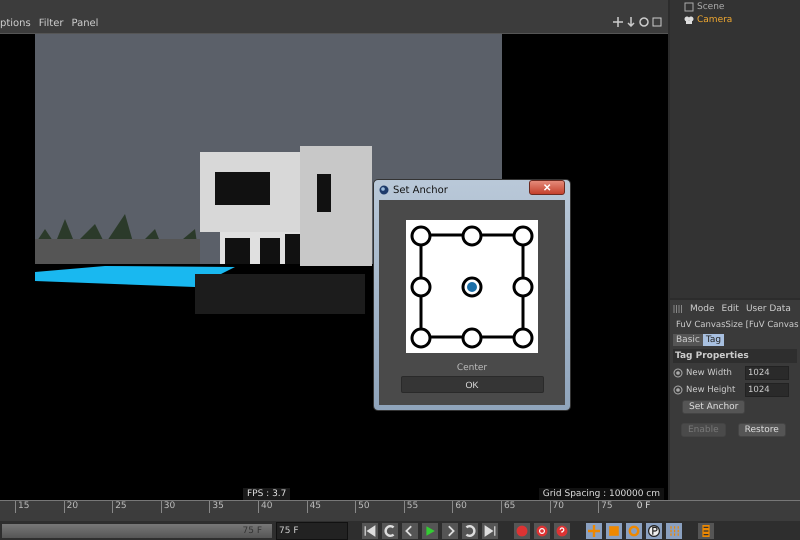 The height and width of the screenshot is (540, 800). I want to click on timeline-tick: 15, so click(39, 507).